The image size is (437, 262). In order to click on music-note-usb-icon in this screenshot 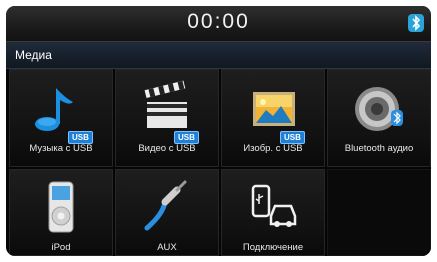, I will do `click(54, 109)`.